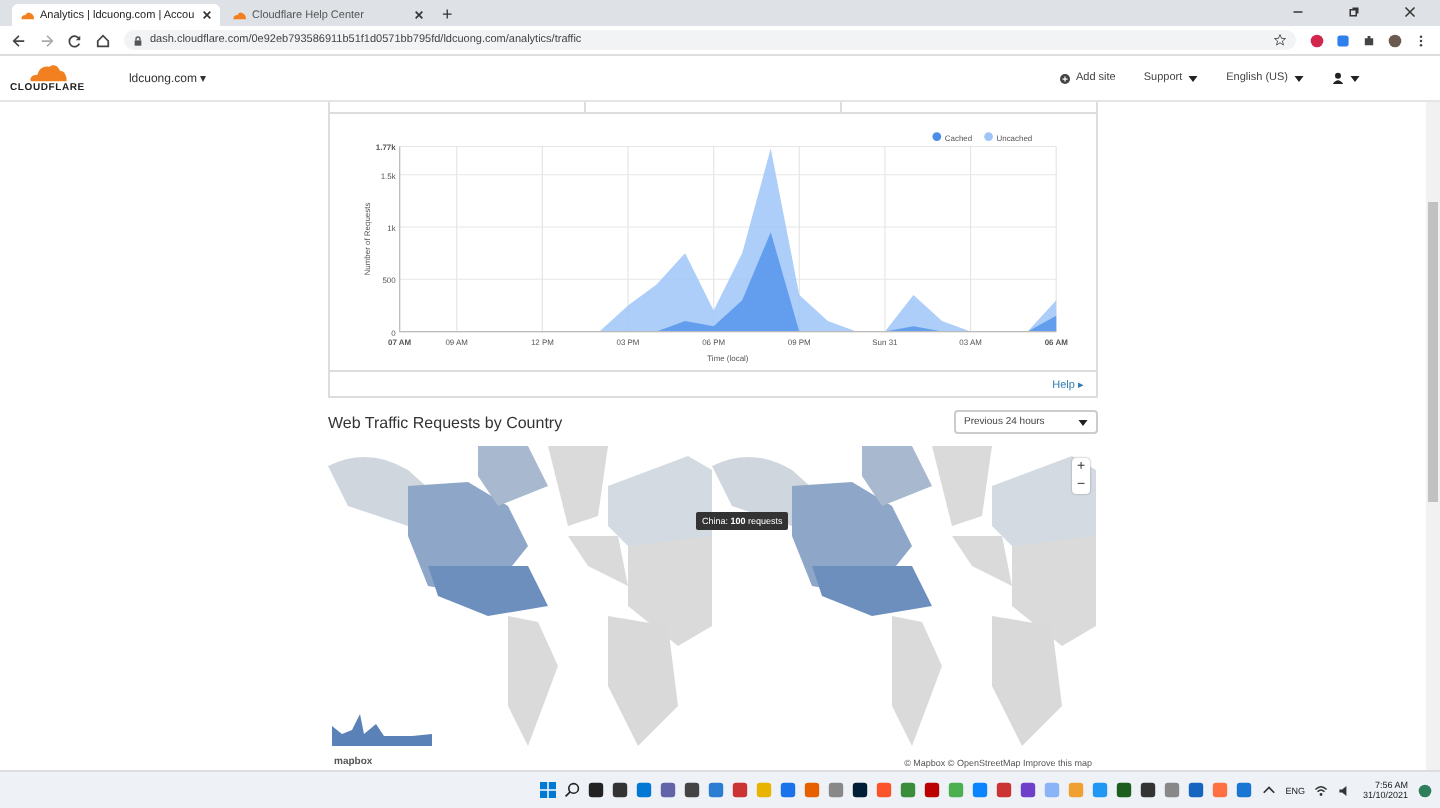  Describe the element at coordinates (1338, 78) in the screenshot. I see `user-icon` at that location.